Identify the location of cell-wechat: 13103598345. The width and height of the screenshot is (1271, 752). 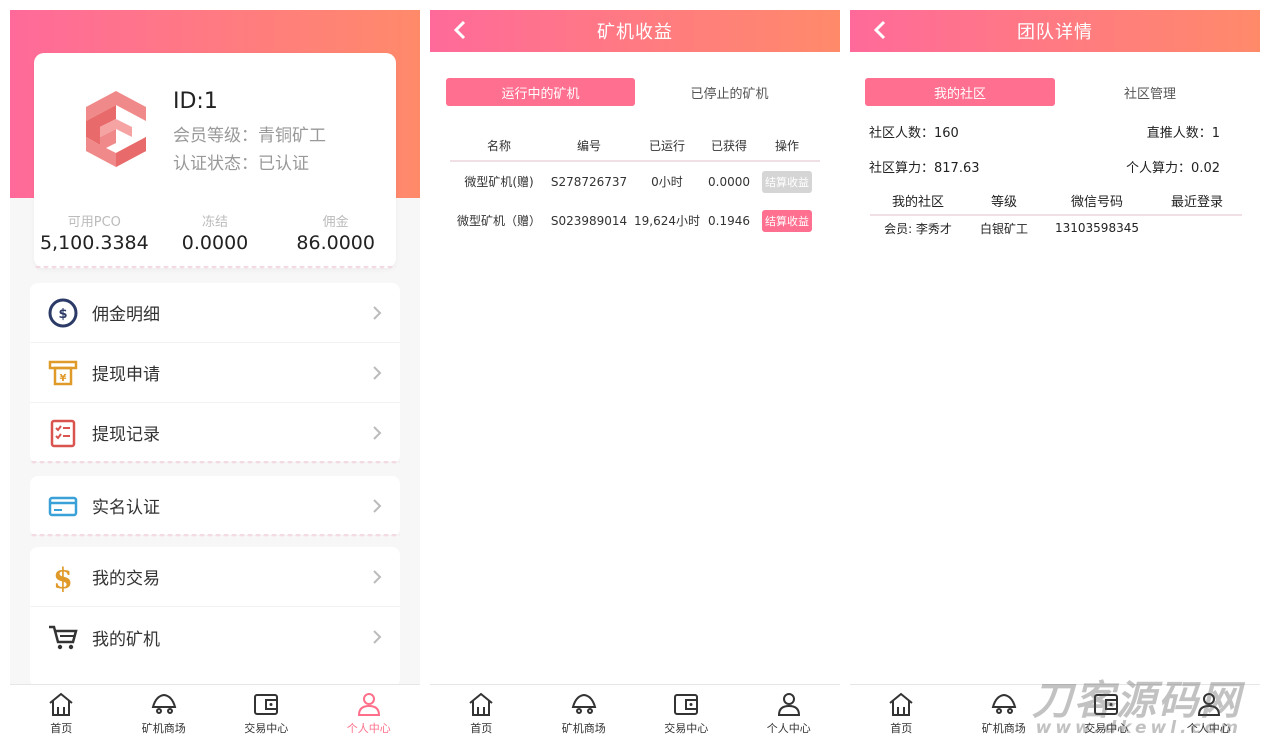
(1097, 228).